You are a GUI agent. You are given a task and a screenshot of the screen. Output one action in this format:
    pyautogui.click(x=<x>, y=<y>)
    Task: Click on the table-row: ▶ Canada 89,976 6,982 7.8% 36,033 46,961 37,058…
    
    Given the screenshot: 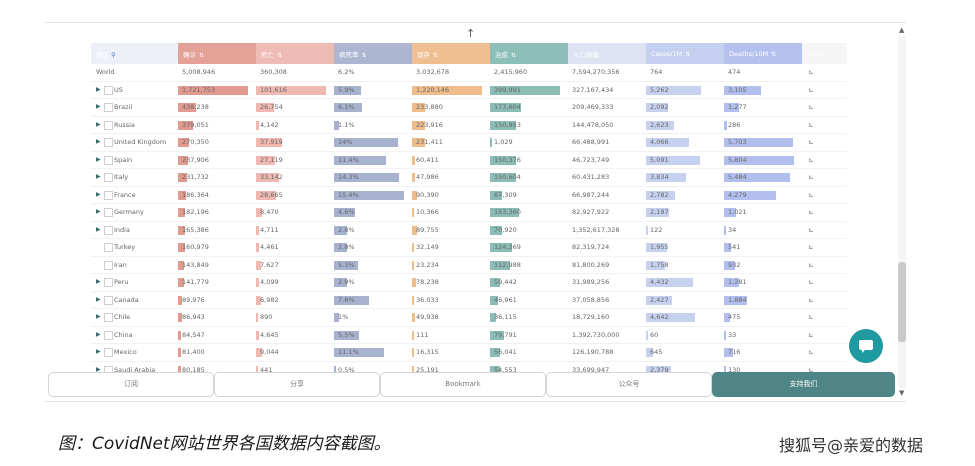 What is the action you would take?
    pyautogui.click(x=469, y=300)
    